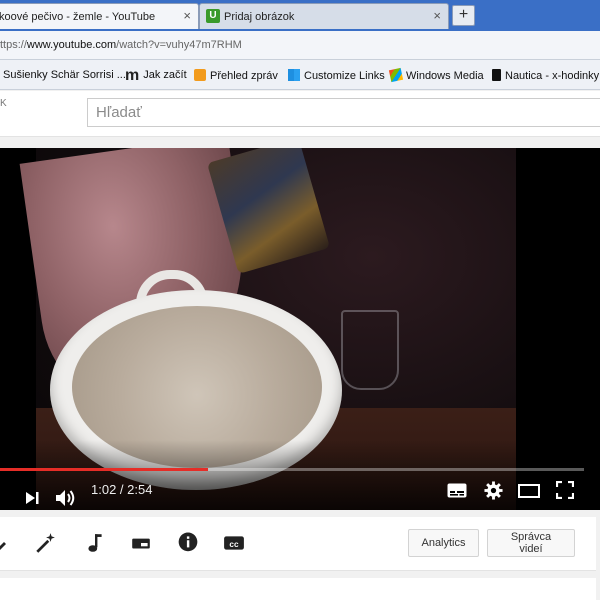 The width and height of the screenshot is (600, 600). Describe the element at coordinates (87, 596) in the screenshot. I see `truncated-title-text: __ ___ _ _ ___ __ ___ ___ __` at that location.